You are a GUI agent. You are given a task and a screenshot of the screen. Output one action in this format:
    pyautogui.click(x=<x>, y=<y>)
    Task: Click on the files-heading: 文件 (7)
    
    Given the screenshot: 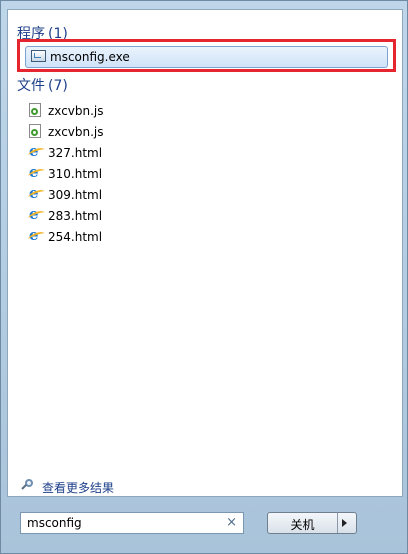 What is the action you would take?
    pyautogui.click(x=42, y=85)
    